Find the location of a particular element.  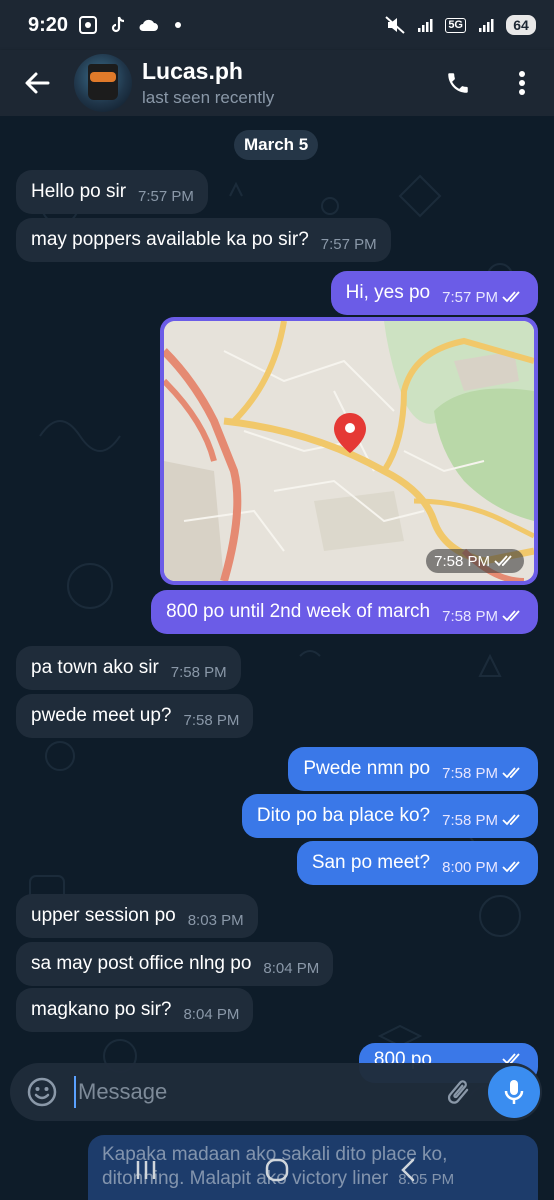

recent-apps-icon is located at coordinates (145, 1170).